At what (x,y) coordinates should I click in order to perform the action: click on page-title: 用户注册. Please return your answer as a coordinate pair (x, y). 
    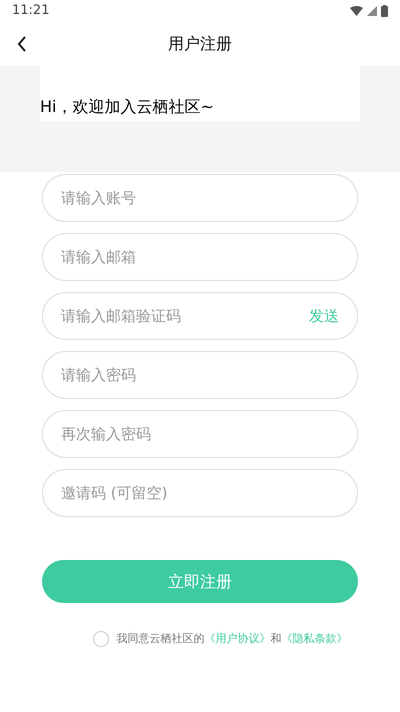
    Looking at the image, I should click on (200, 44).